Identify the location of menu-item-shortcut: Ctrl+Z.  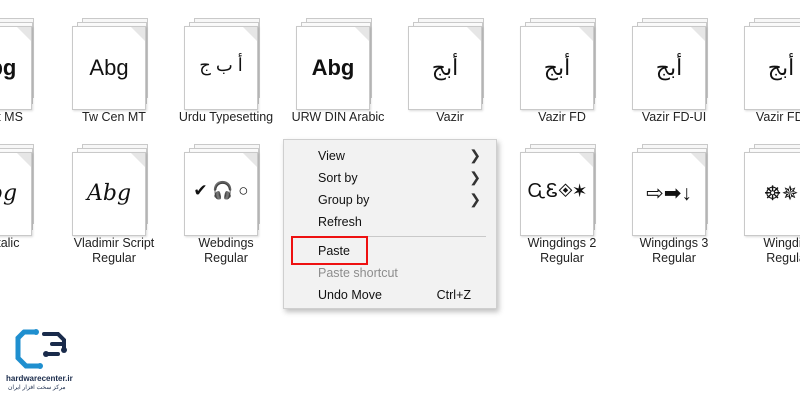
(453, 295).